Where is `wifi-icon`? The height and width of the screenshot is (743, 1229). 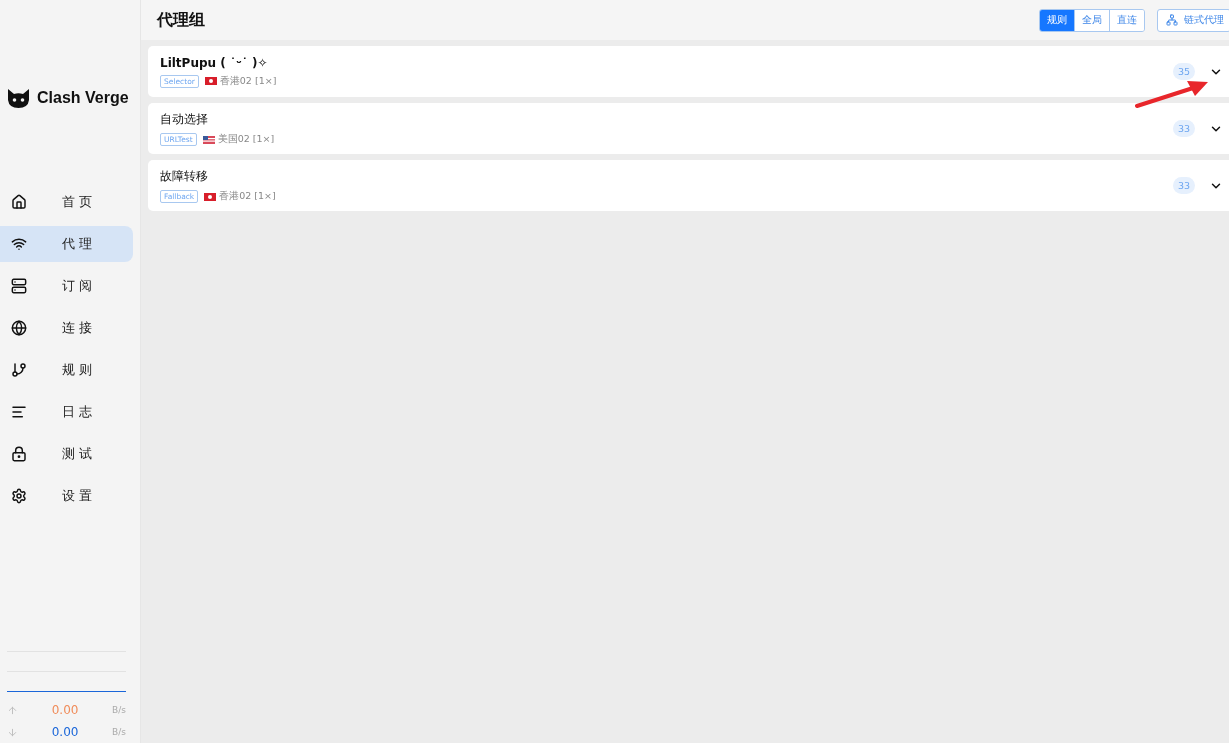 wifi-icon is located at coordinates (19, 244).